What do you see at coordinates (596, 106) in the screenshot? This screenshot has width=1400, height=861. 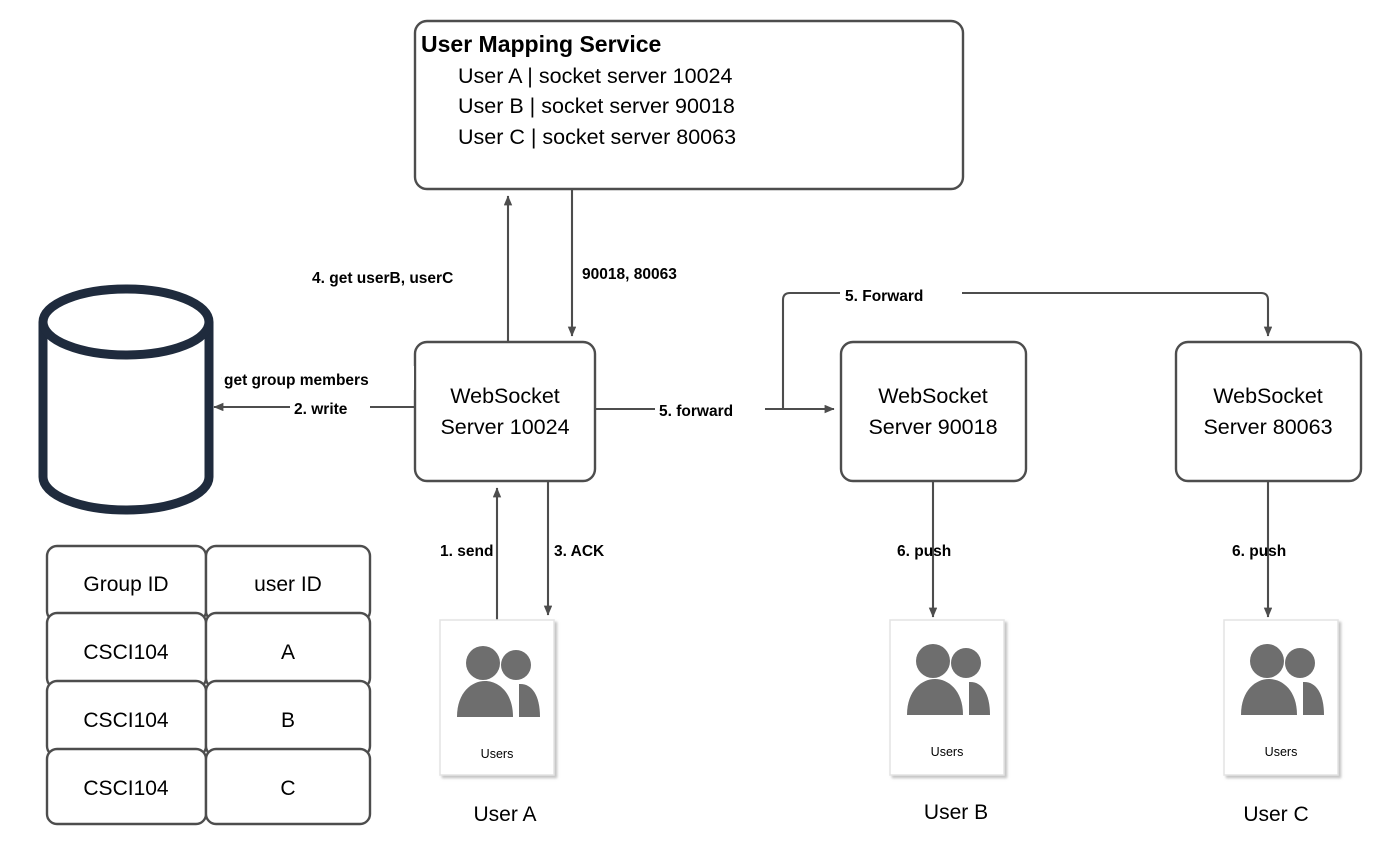 I see `mapping-entry-1: User B | socket server 90018` at bounding box center [596, 106].